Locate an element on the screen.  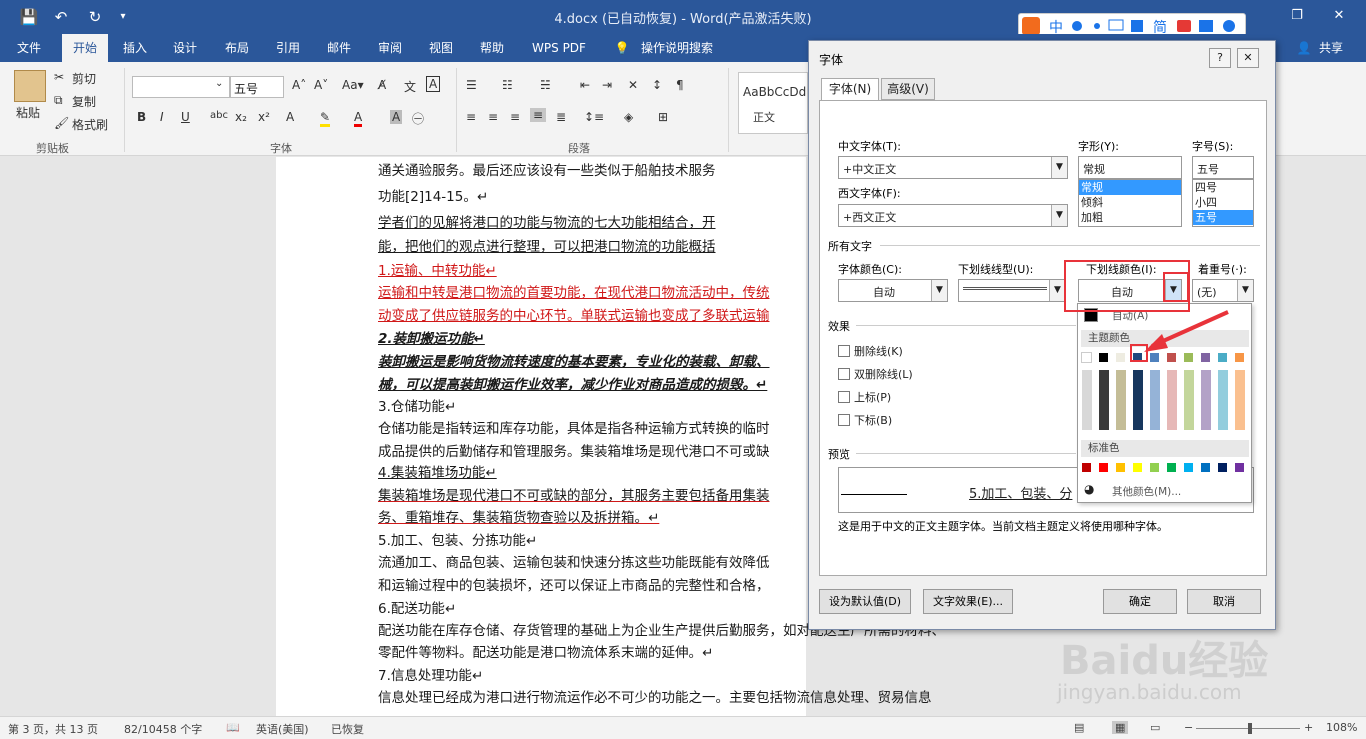
zoom-level: 108% is located at coordinates (1341, 727).